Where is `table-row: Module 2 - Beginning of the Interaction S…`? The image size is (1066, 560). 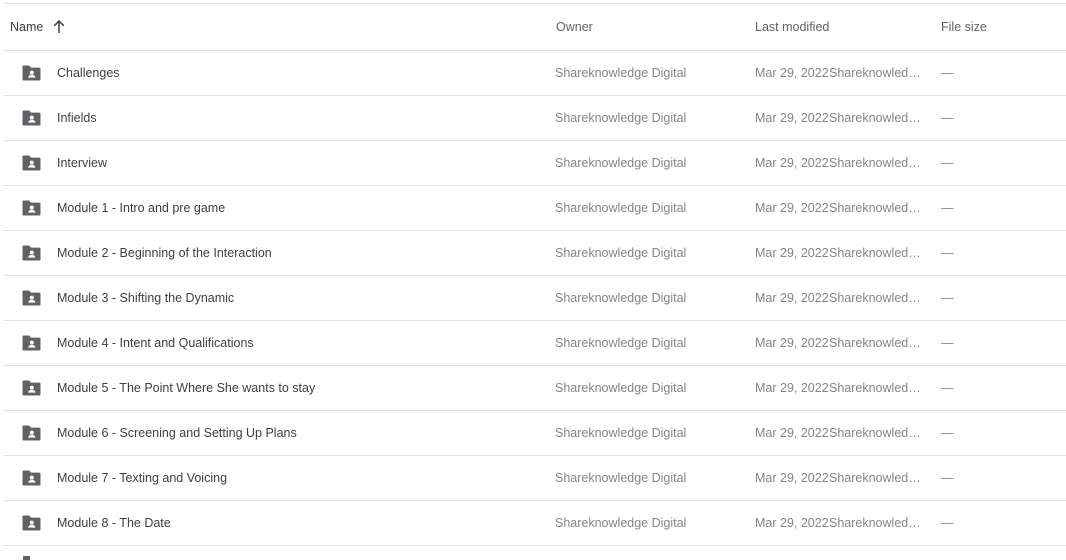 table-row: Module 2 - Beginning of the Interaction S… is located at coordinates (535, 253).